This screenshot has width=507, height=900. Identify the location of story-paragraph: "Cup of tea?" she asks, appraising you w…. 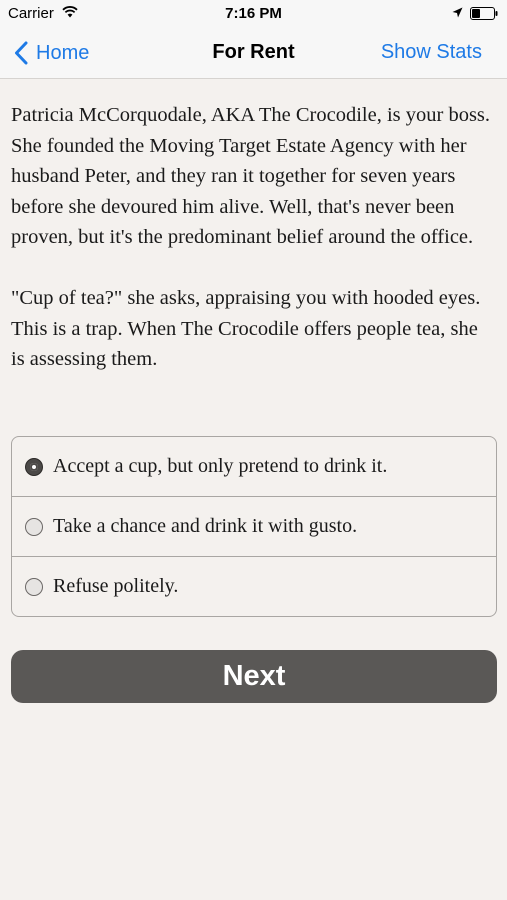
(246, 328).